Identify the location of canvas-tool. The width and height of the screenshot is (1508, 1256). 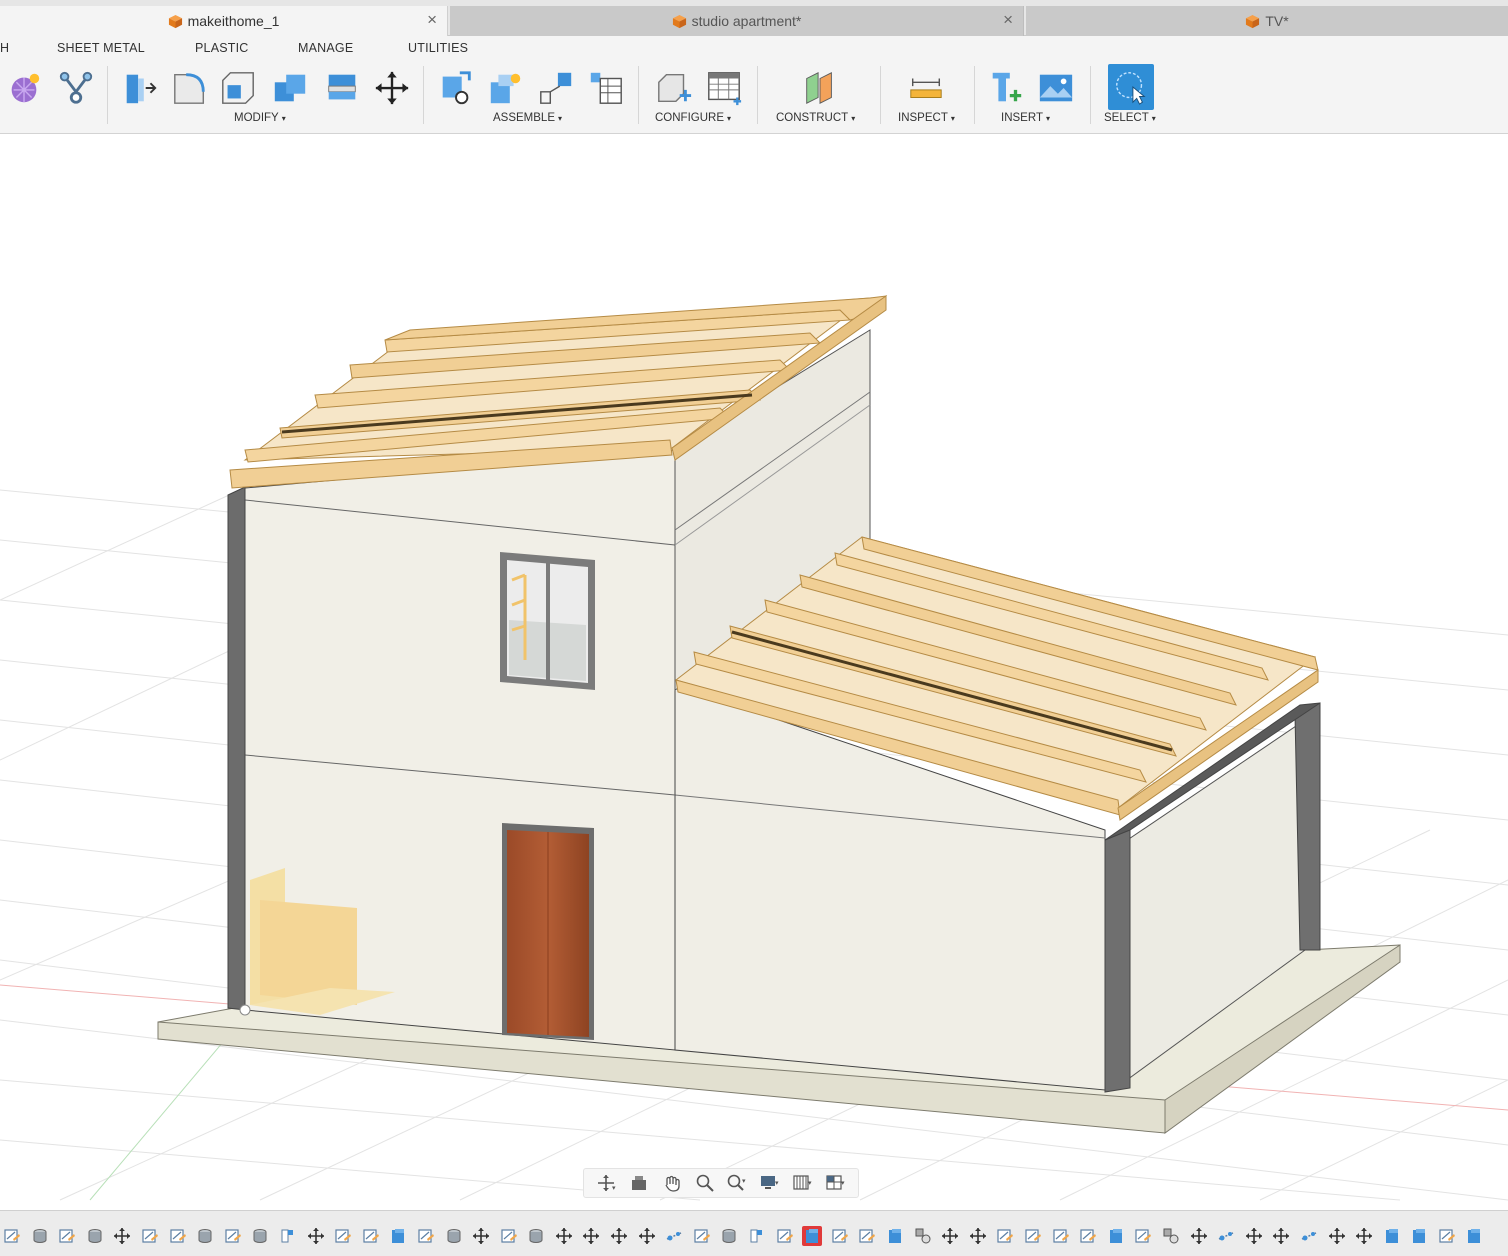
(1056, 88).